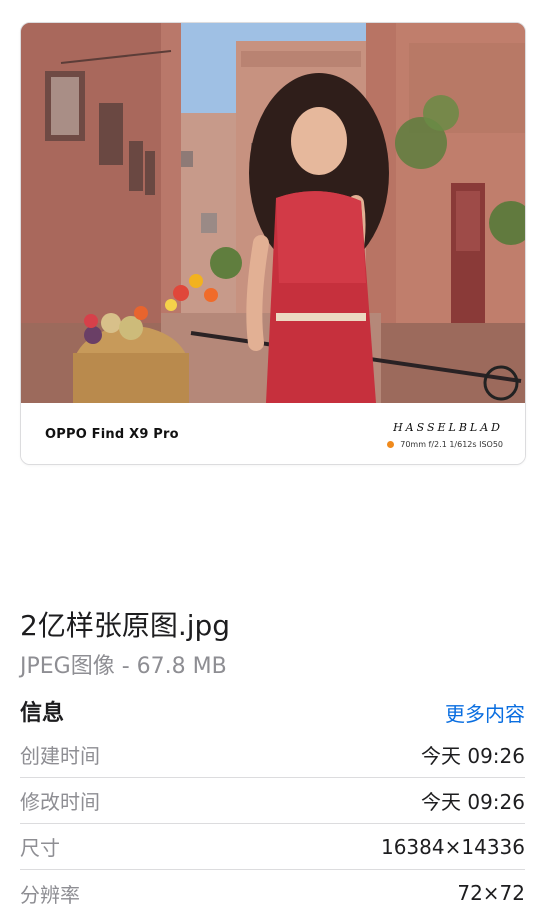  What do you see at coordinates (452, 846) in the screenshot?
I see `info-value: 16384×14336` at bounding box center [452, 846].